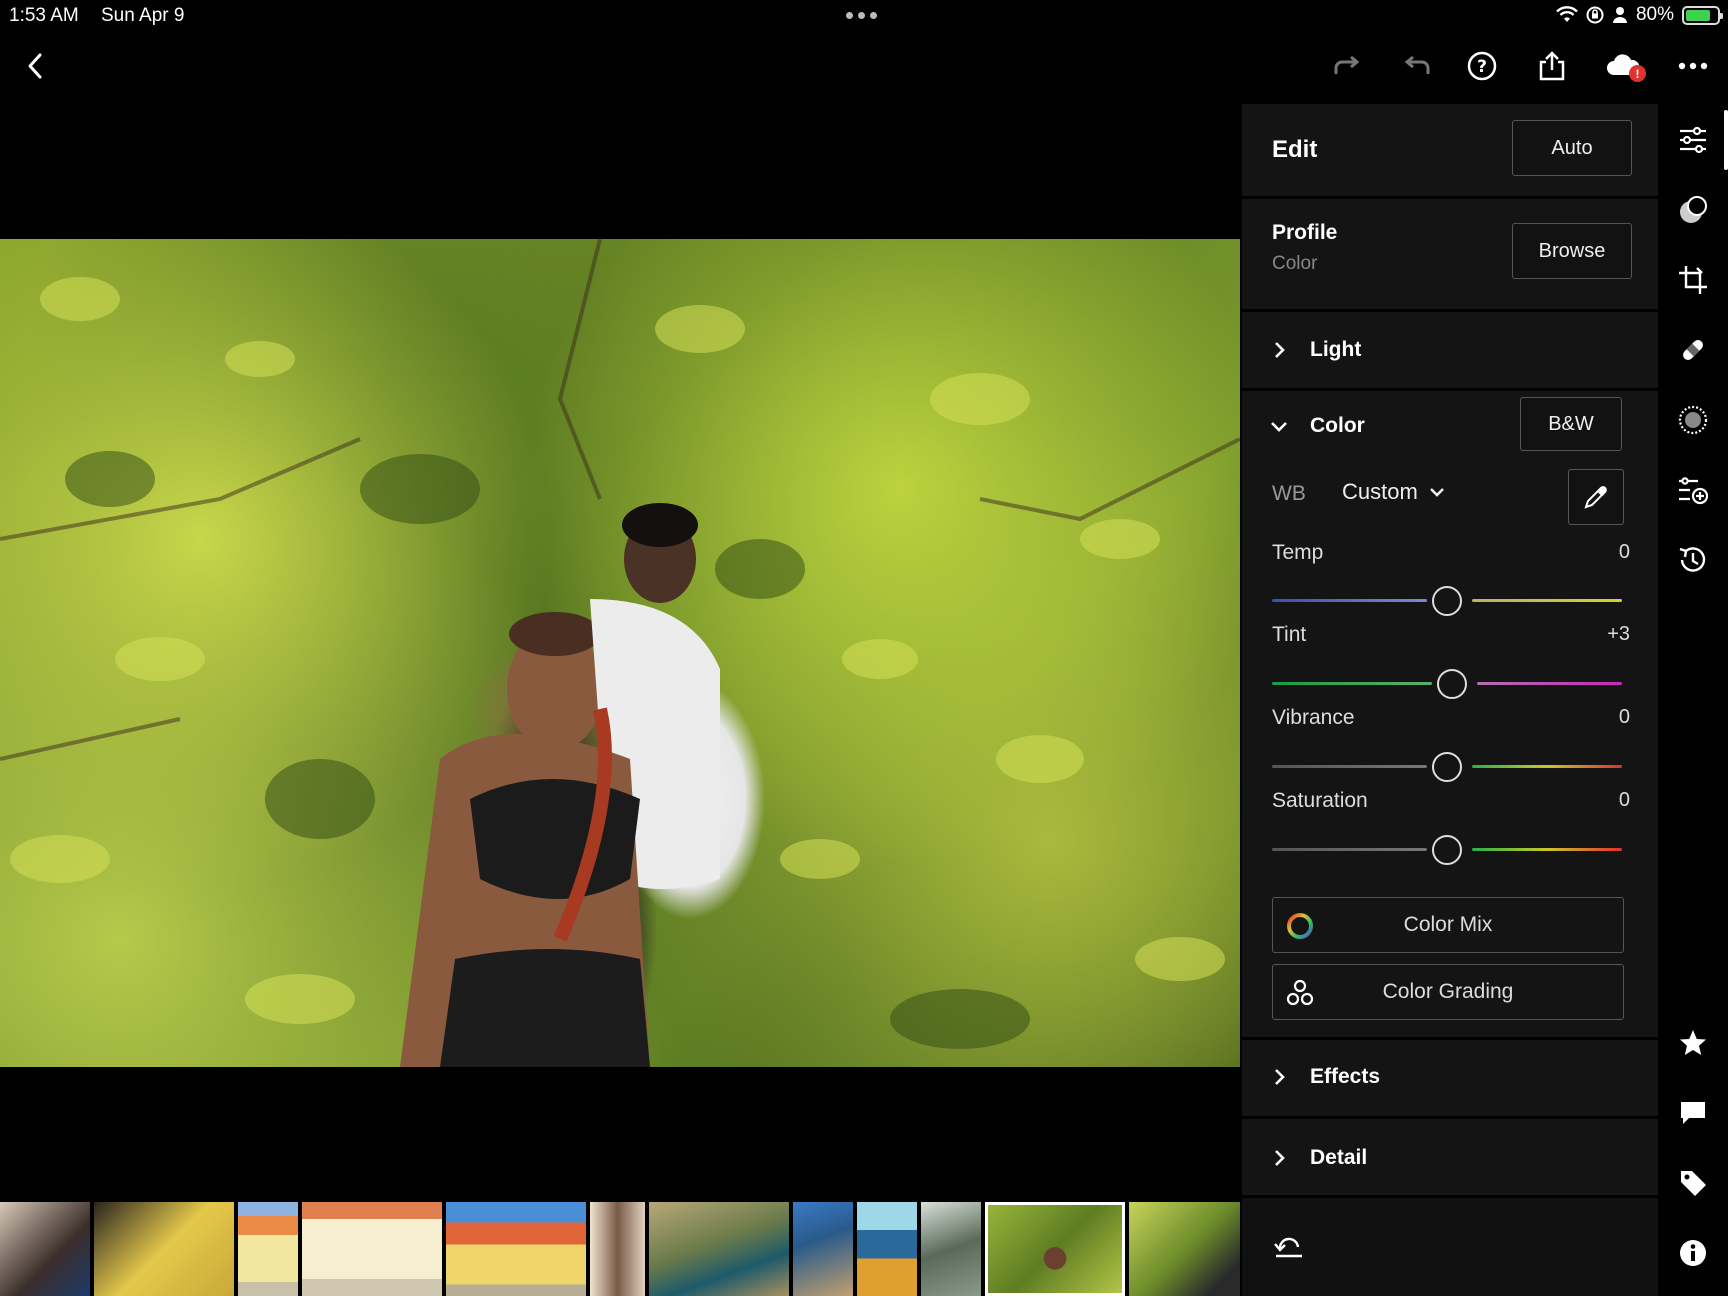 This screenshot has height=1296, width=1728. I want to click on vibrance-slider-knob, so click(1447, 767).